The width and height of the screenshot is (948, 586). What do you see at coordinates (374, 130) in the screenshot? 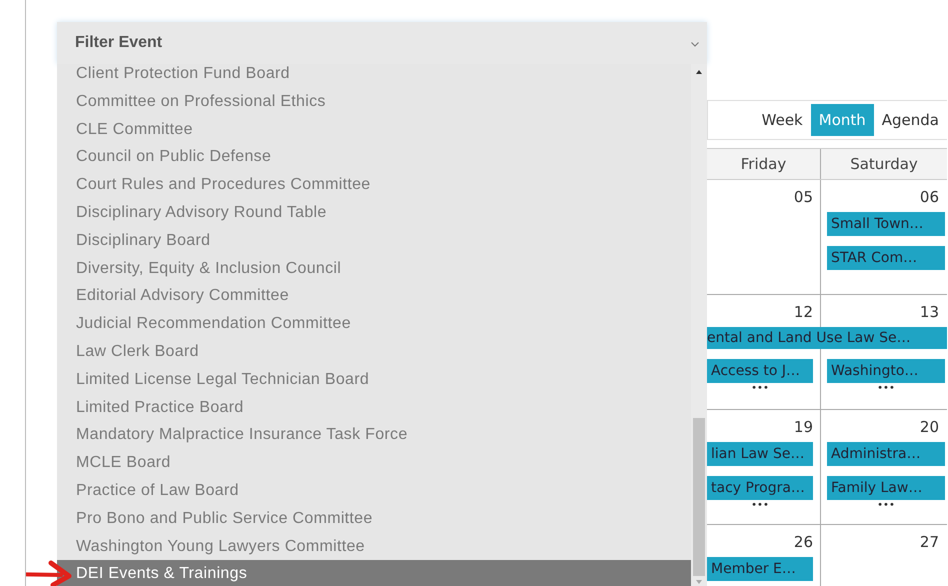
I see `dropdown-option: CLE Committee` at bounding box center [374, 130].